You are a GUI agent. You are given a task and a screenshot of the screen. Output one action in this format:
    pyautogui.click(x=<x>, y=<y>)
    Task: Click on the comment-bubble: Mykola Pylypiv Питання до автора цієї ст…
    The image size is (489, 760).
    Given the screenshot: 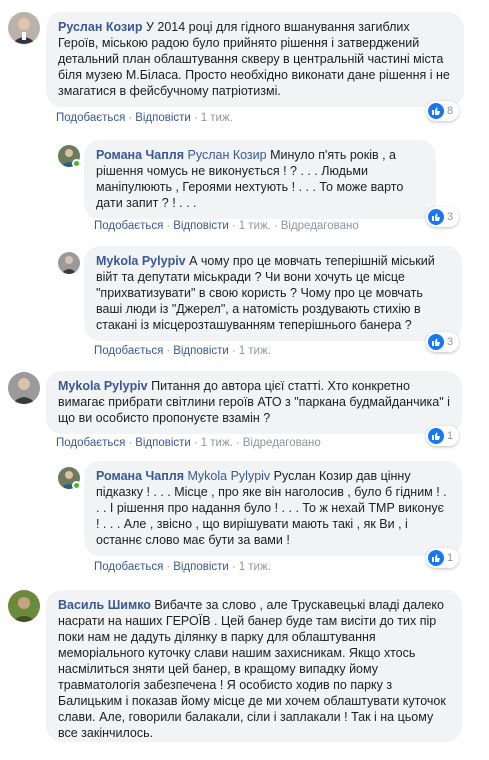 What is the action you would take?
    pyautogui.click(x=254, y=402)
    